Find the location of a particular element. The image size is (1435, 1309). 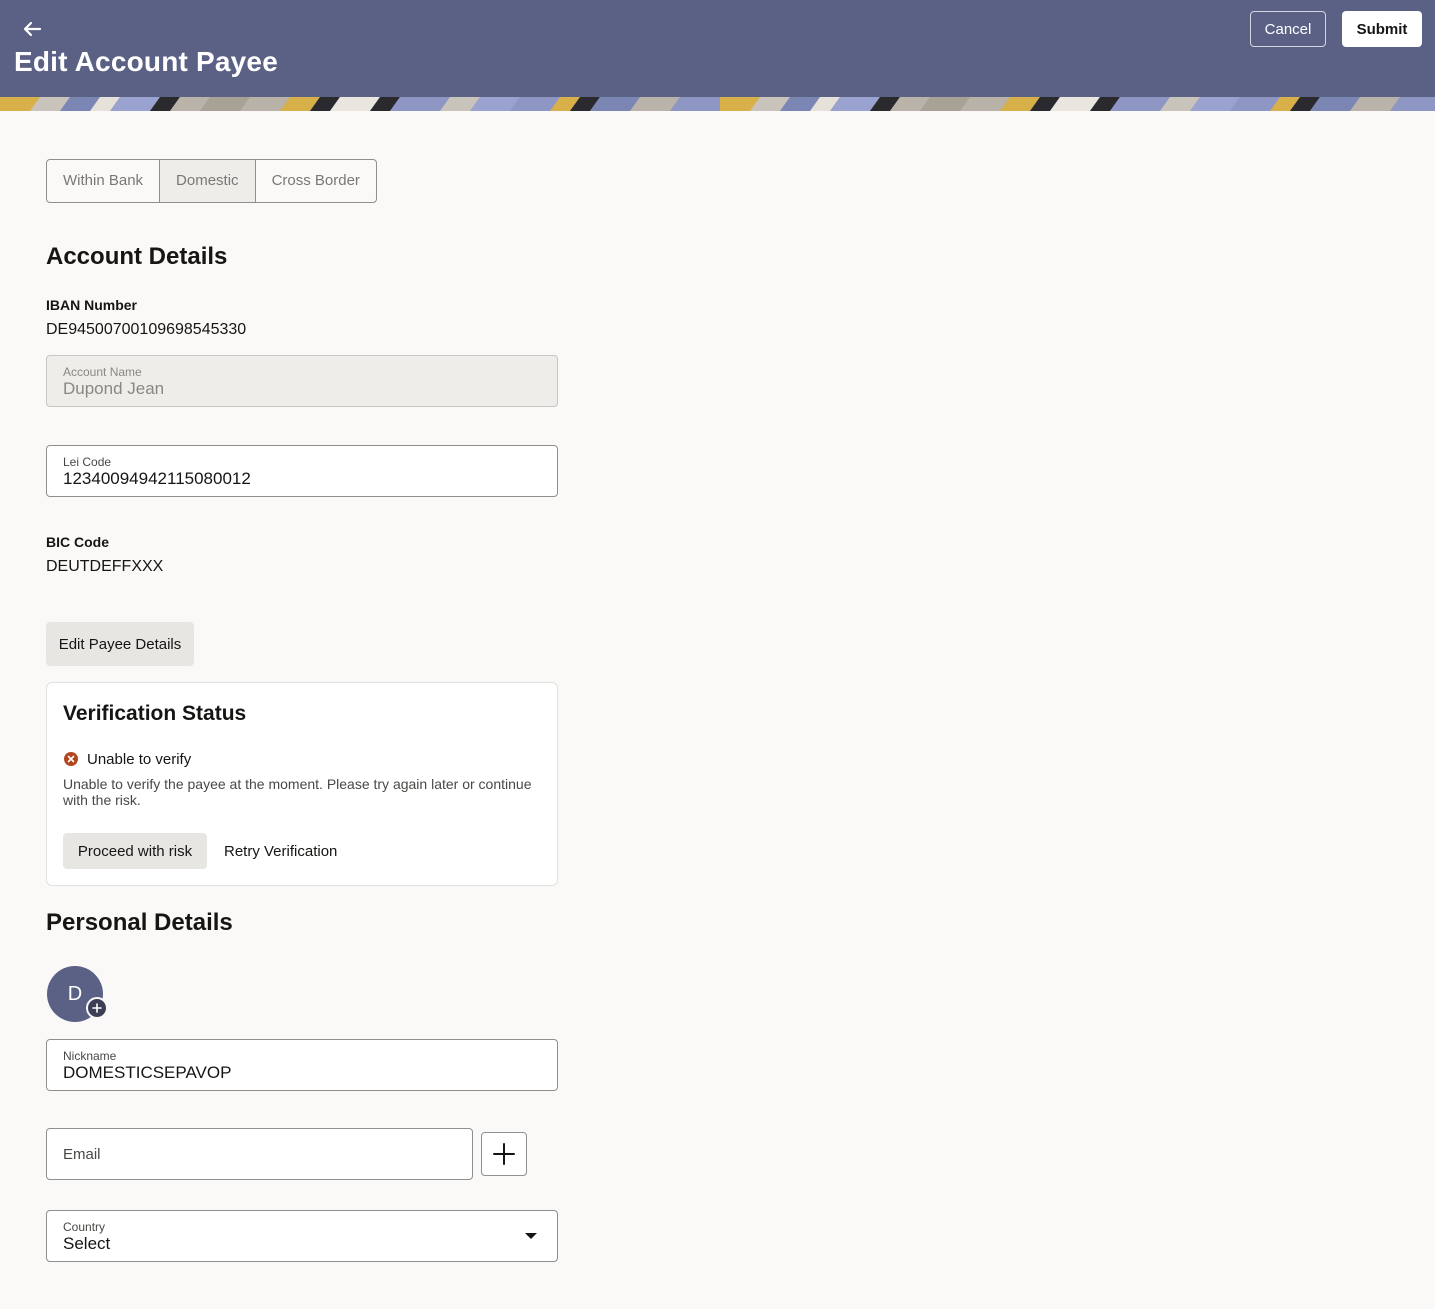

page-header: Edit Account Payee Cancel Submit is located at coordinates (717, 55).